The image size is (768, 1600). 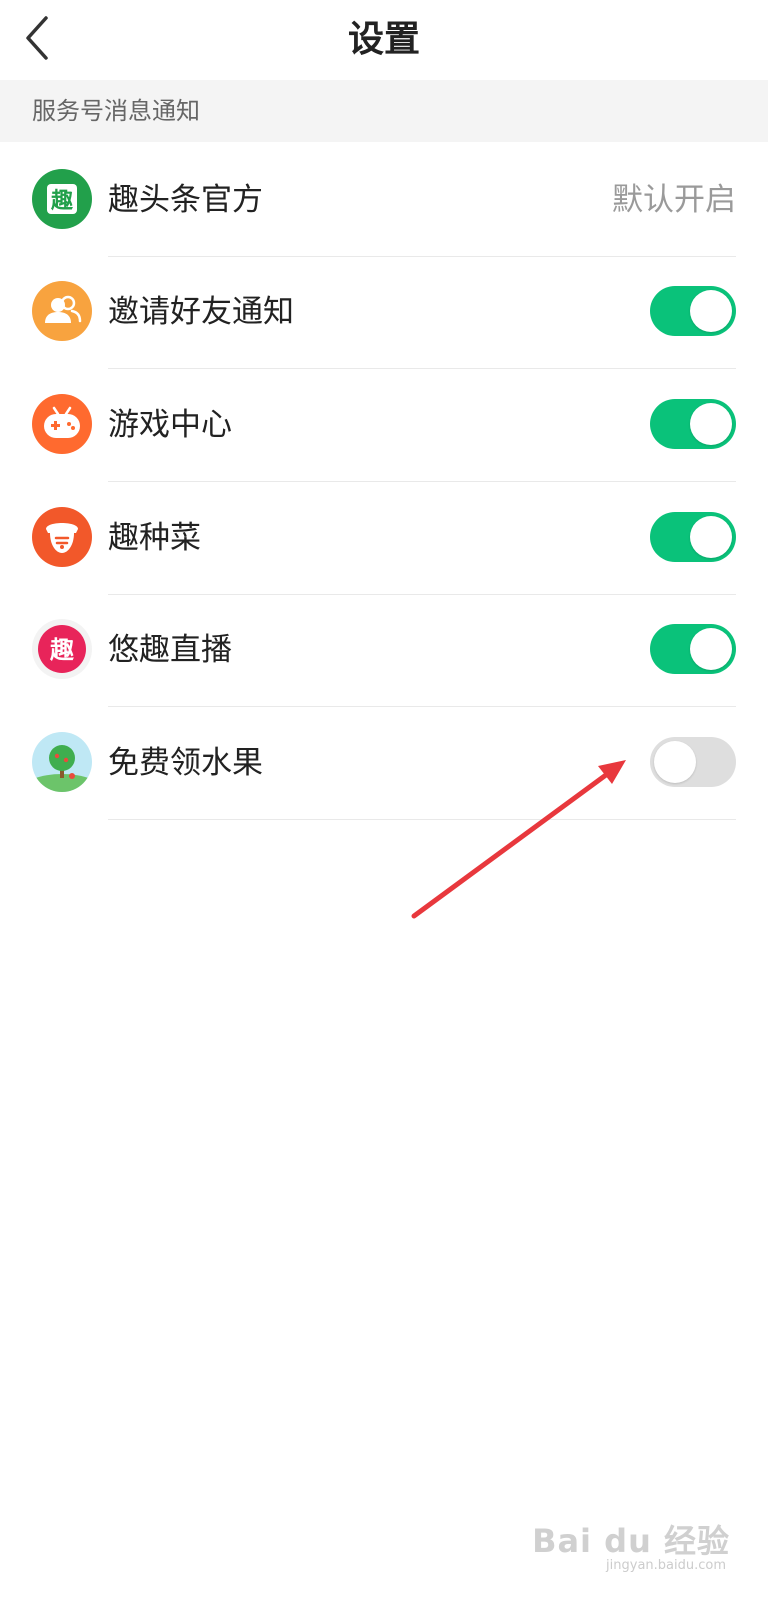 I want to click on acorn-icon, so click(x=62, y=537).